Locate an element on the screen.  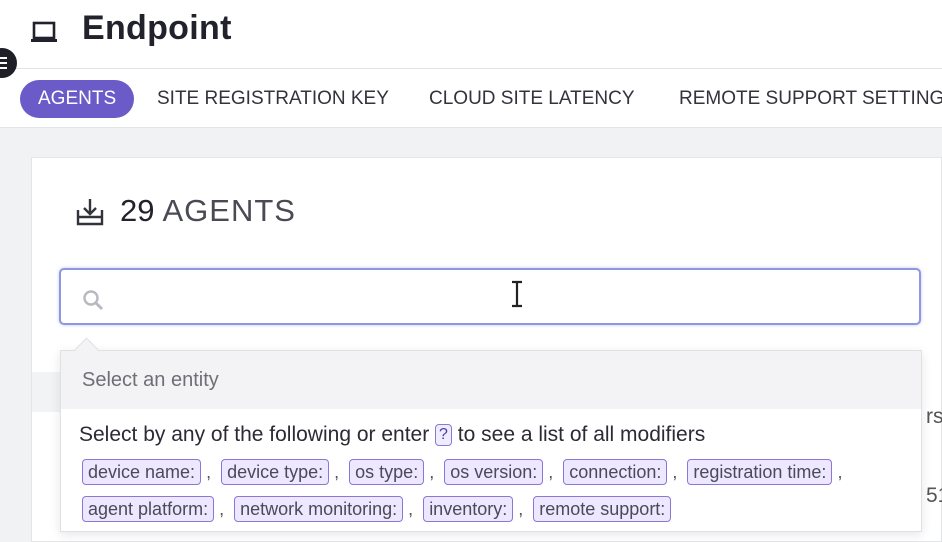
agent-count-label: AGENTS is located at coordinates (229, 210).